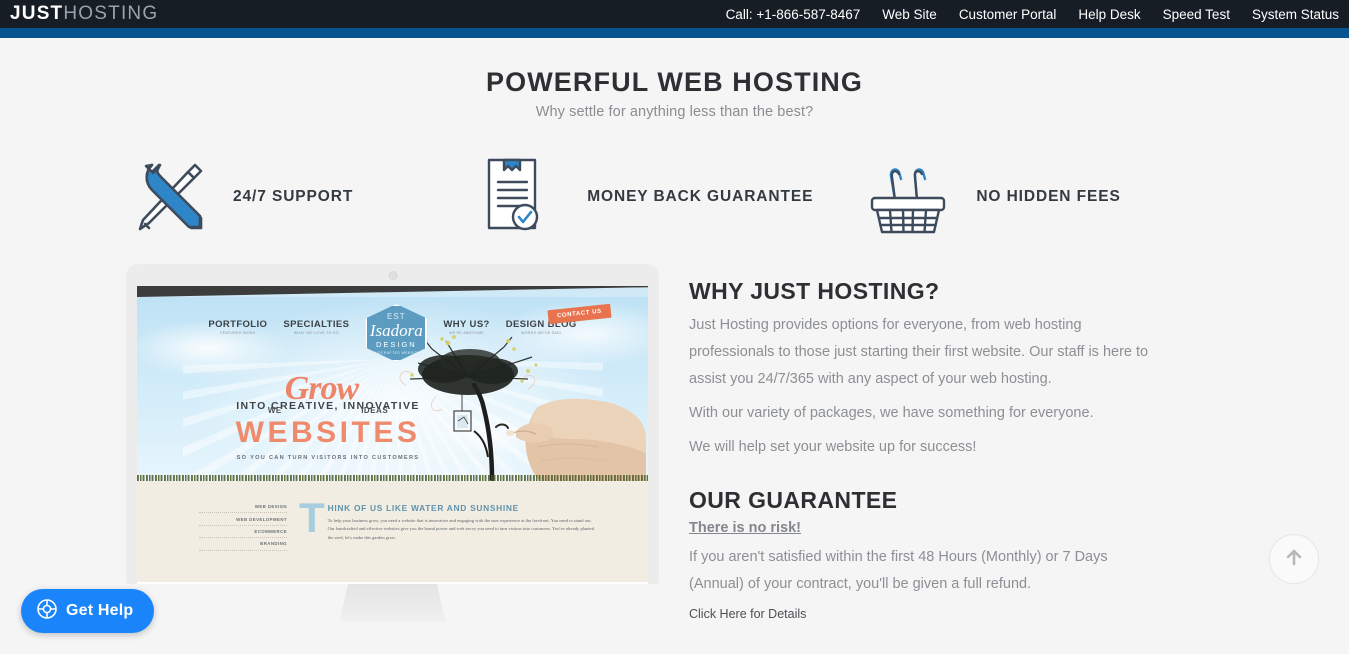  Describe the element at coordinates (745, 528) in the screenshot. I see `no-risk-link: There is no risk!` at that location.